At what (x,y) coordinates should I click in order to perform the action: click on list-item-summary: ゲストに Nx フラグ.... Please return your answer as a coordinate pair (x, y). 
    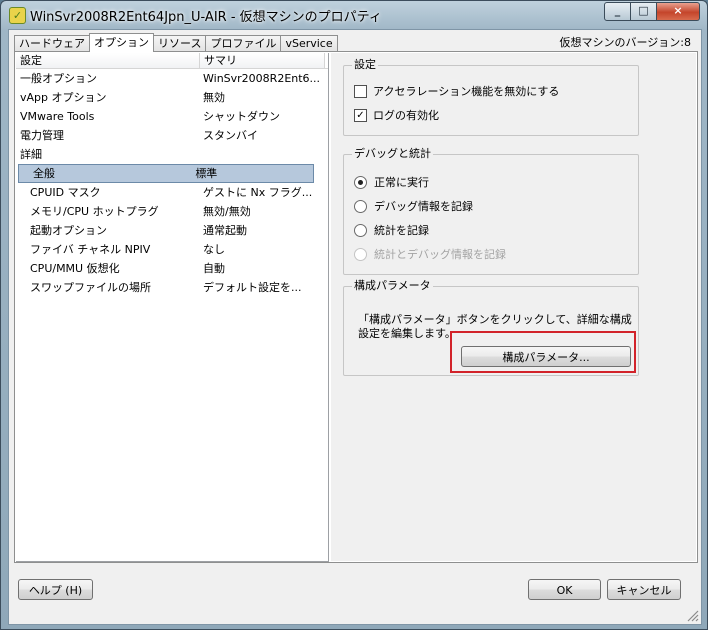
    Looking at the image, I should click on (258, 192).